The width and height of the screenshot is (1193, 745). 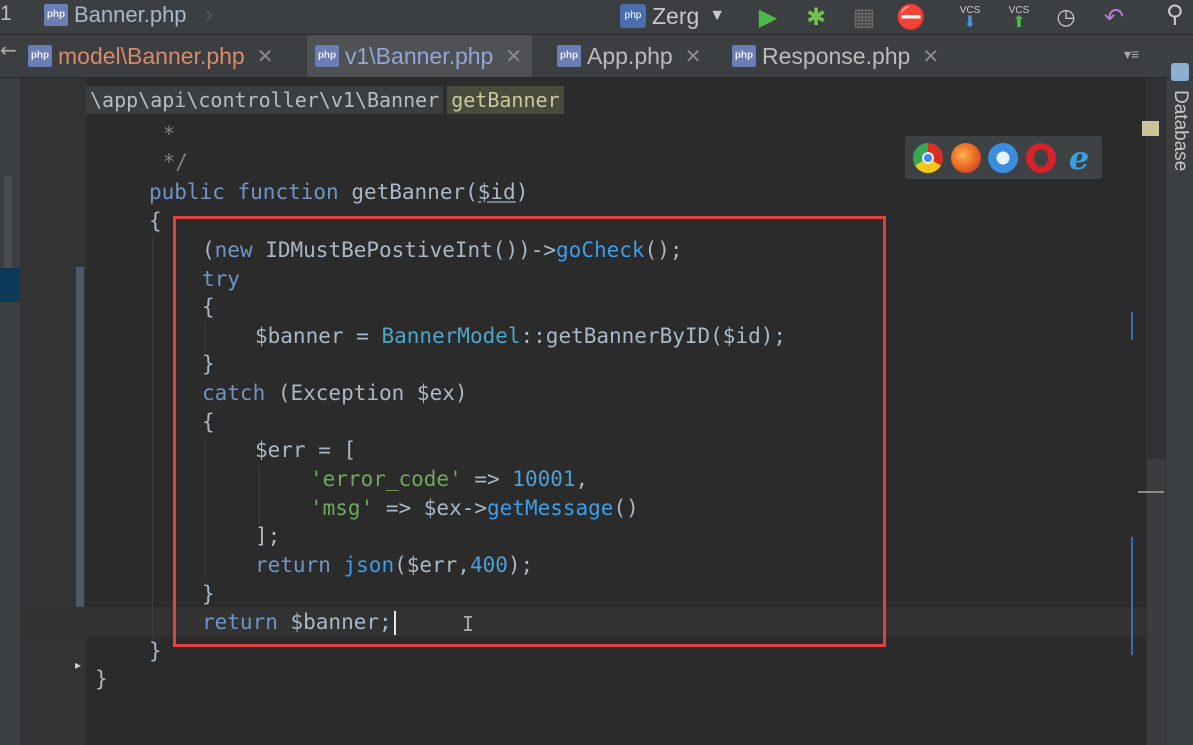 I want to click on tab-v1-banner: php v1\Banner.php ✕, so click(x=420, y=56).